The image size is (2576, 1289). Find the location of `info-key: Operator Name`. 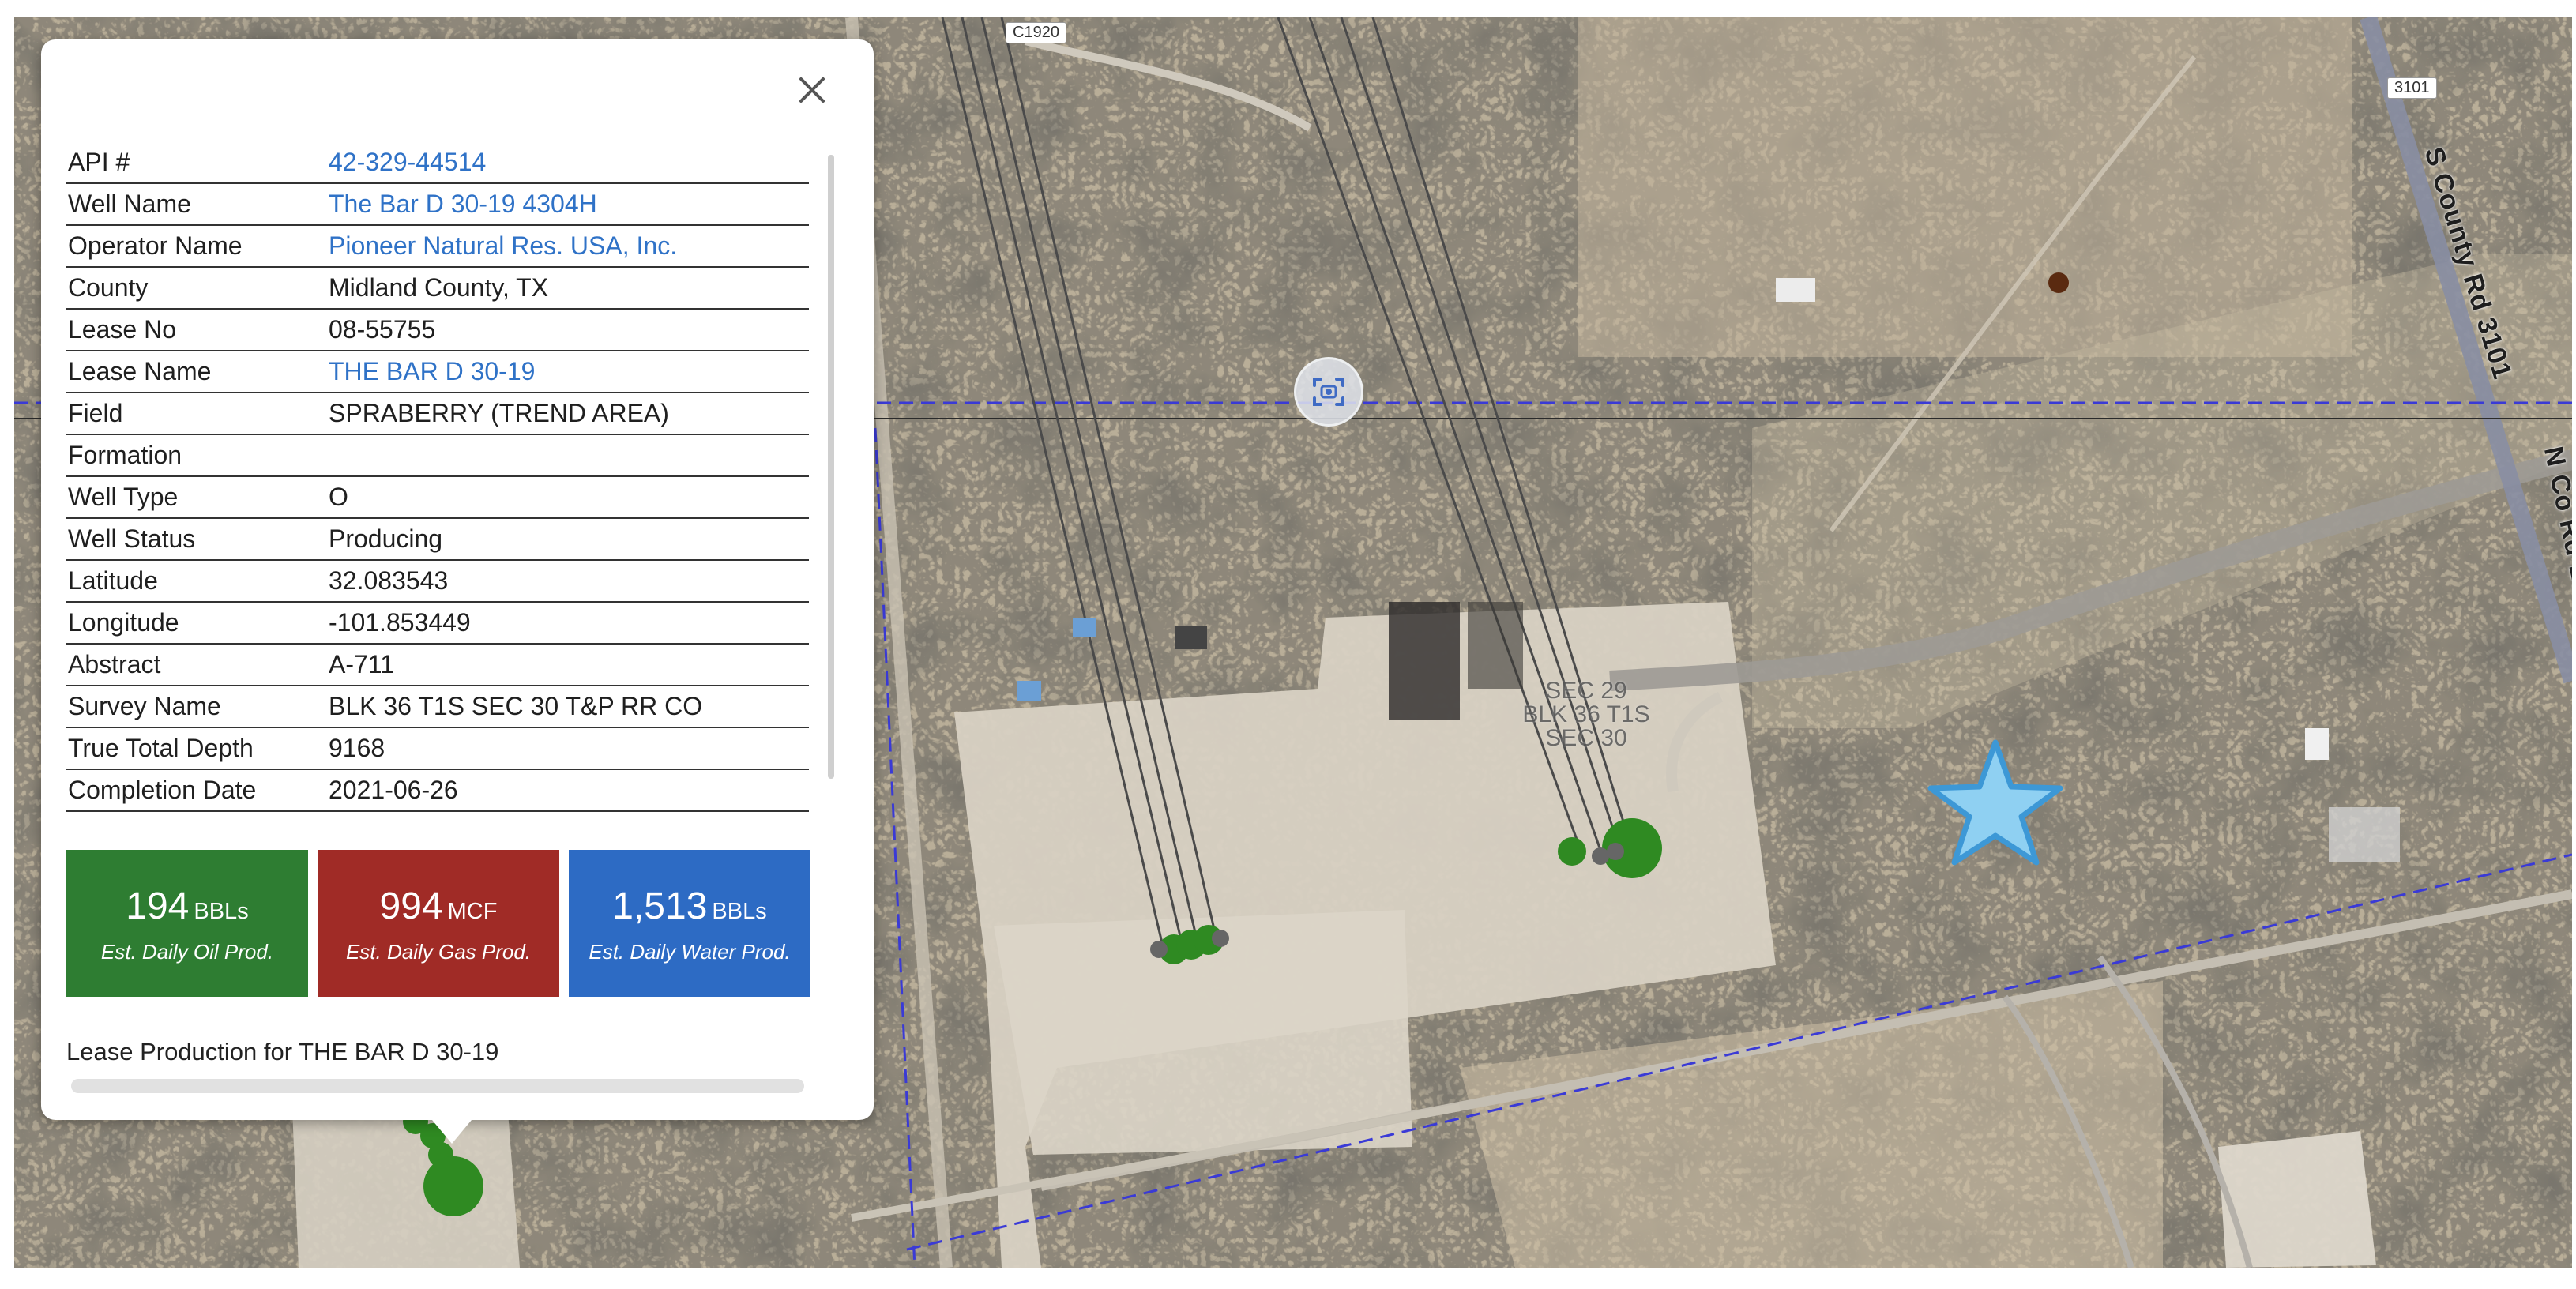

info-key: Operator Name is located at coordinates (197, 246).